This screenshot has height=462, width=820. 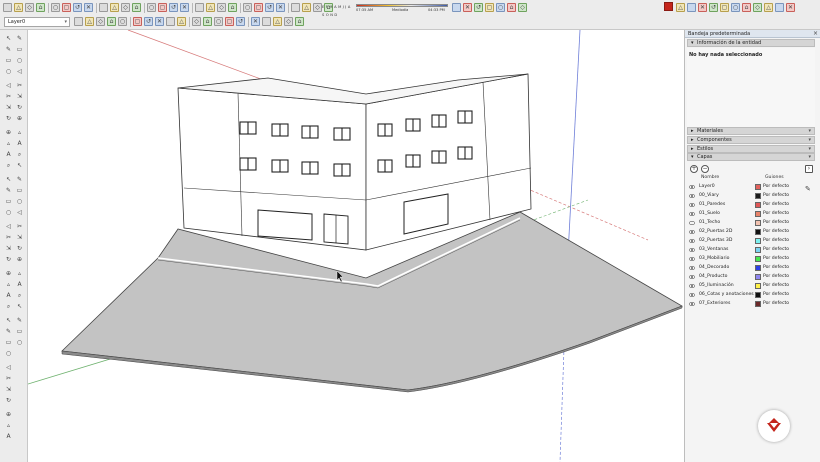 I want to click on add-layer-button: +, so click(x=694, y=169).